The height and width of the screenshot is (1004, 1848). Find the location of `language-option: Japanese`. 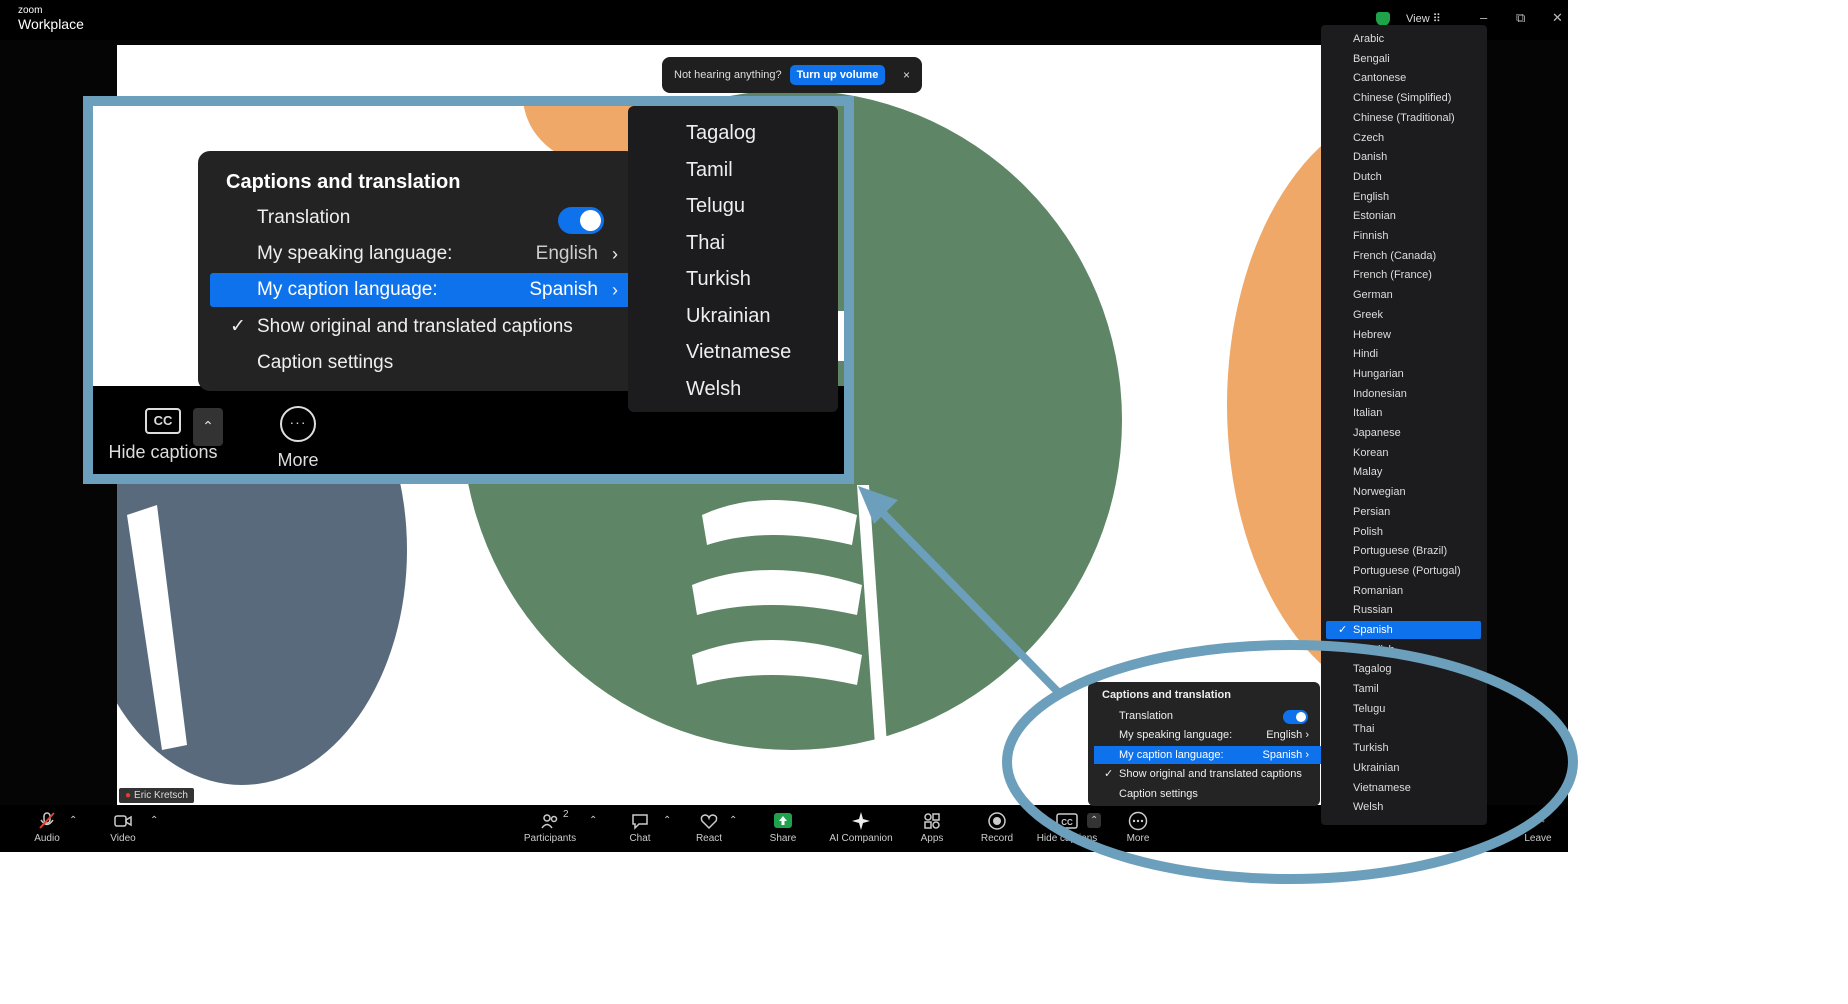

language-option: Japanese is located at coordinates (1403, 433).